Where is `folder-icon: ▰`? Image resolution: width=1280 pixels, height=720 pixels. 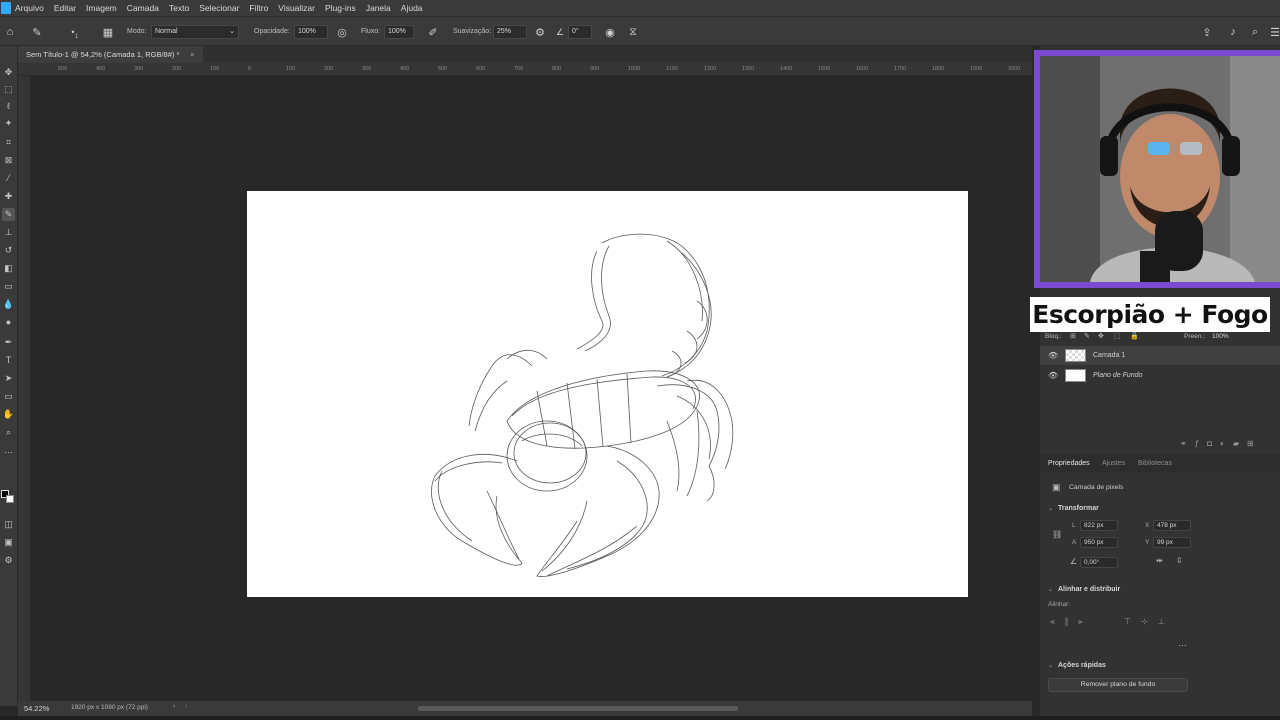
folder-icon: ▰ is located at coordinates (1240, 443).